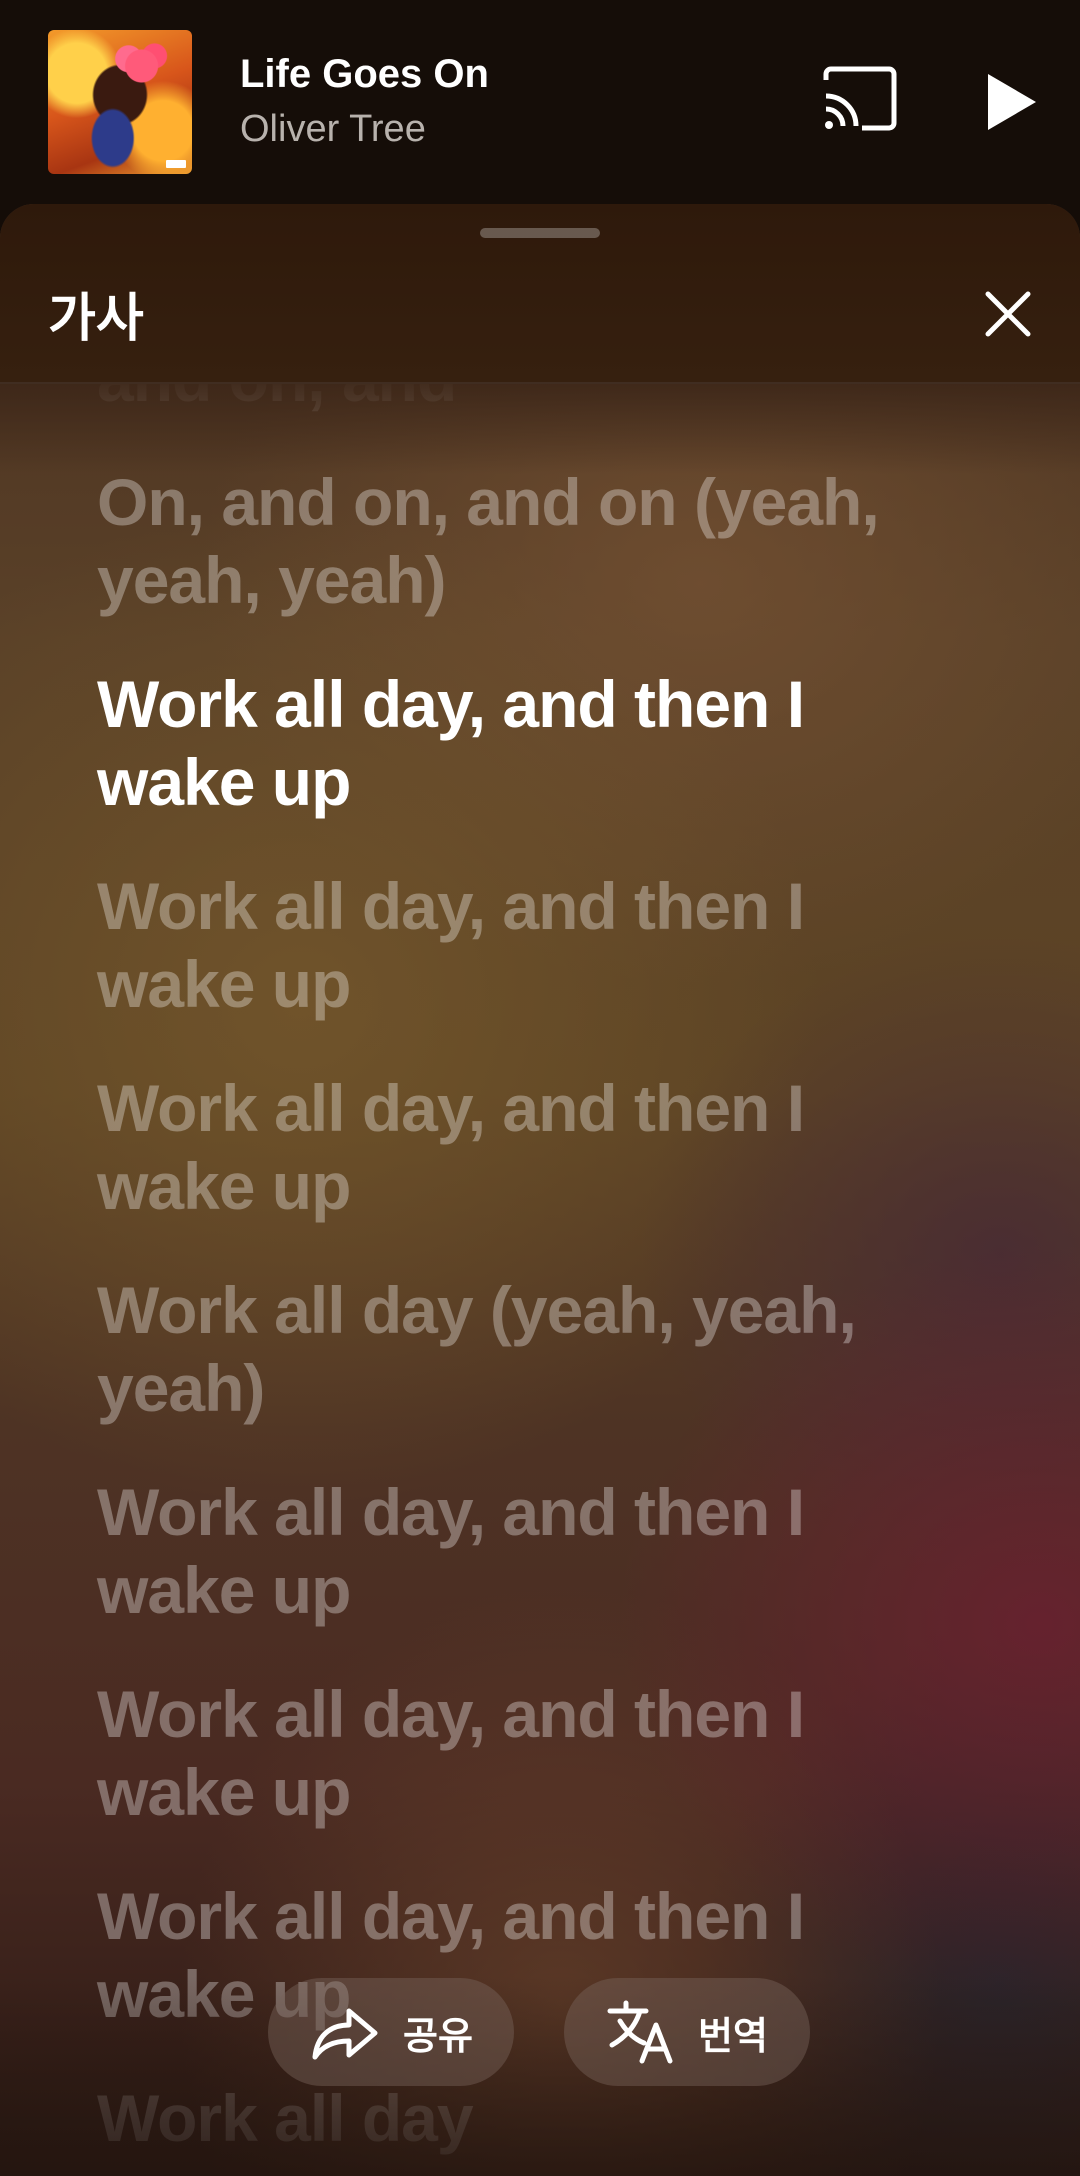 This screenshot has width=1080, height=2176. Describe the element at coordinates (537, 1349) in the screenshot. I see `lyric-line: Work all day (yeah, yeah, yeah)` at that location.